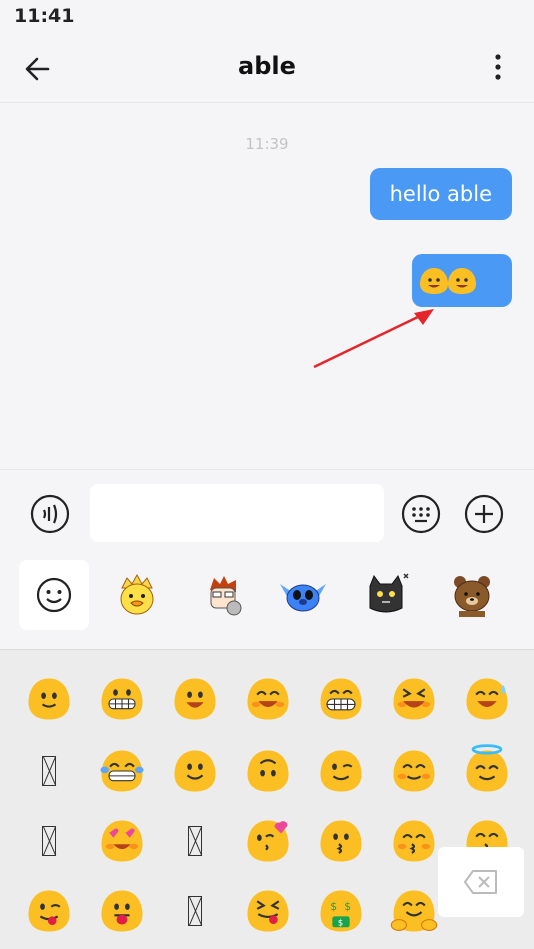 The height and width of the screenshot is (949, 534). I want to click on status-bar: 11:41, so click(267, 16).